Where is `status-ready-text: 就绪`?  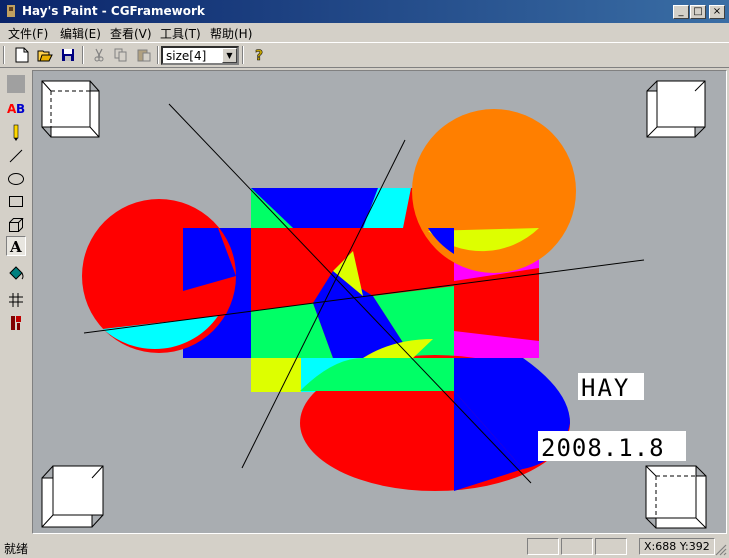 status-ready-text: 就绪 is located at coordinates (16, 549).